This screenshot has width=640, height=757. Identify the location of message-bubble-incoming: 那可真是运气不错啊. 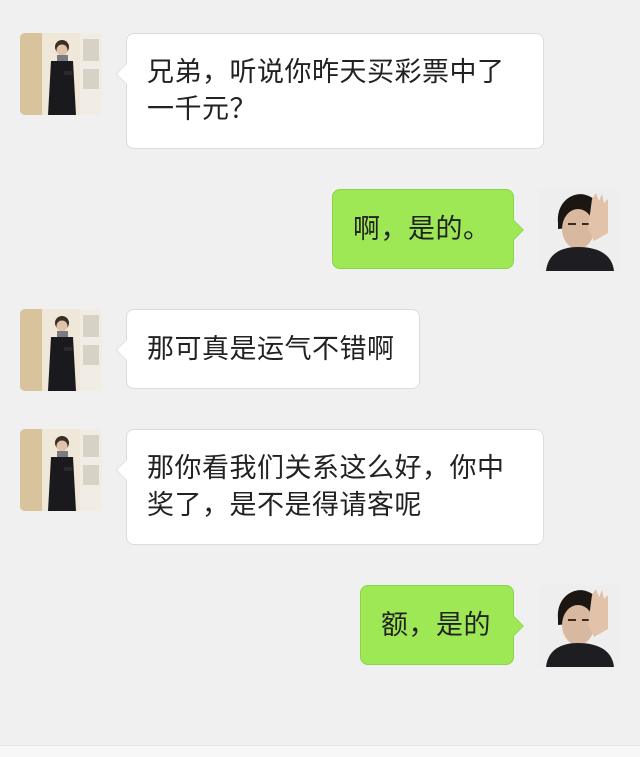
(268, 349).